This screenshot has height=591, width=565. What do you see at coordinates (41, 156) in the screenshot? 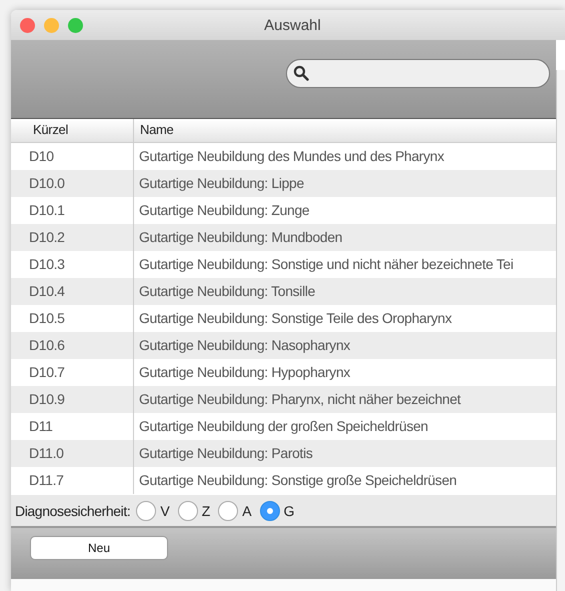
I see `table-cell-text: D10` at bounding box center [41, 156].